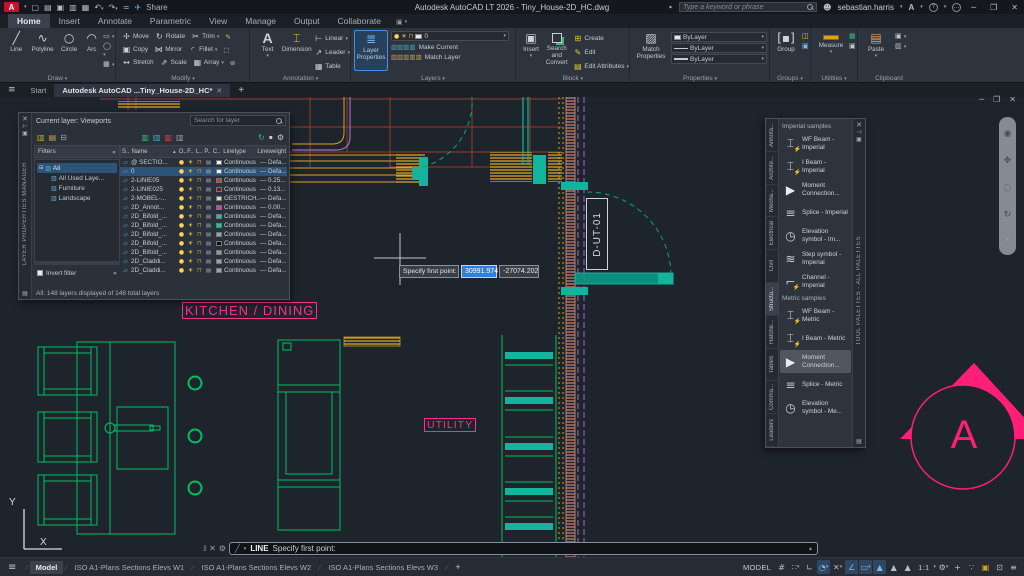 The image size is (1024, 576). I want to click on dynamic-input-x: 30991.974, so click(479, 271).